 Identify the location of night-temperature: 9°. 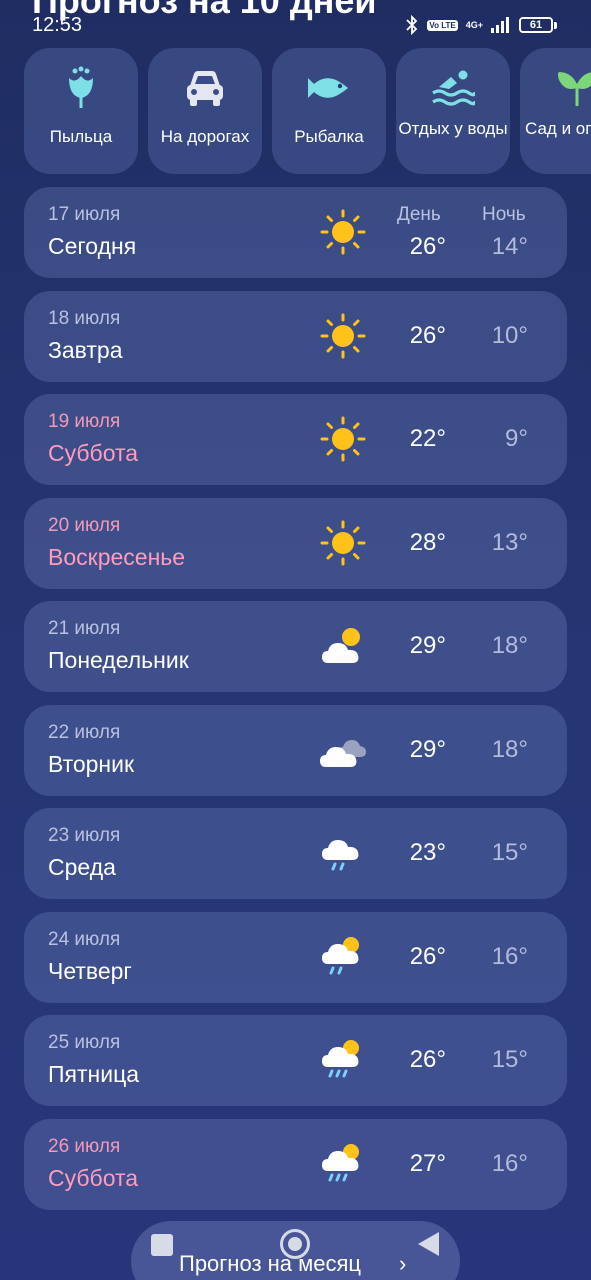
(516, 438).